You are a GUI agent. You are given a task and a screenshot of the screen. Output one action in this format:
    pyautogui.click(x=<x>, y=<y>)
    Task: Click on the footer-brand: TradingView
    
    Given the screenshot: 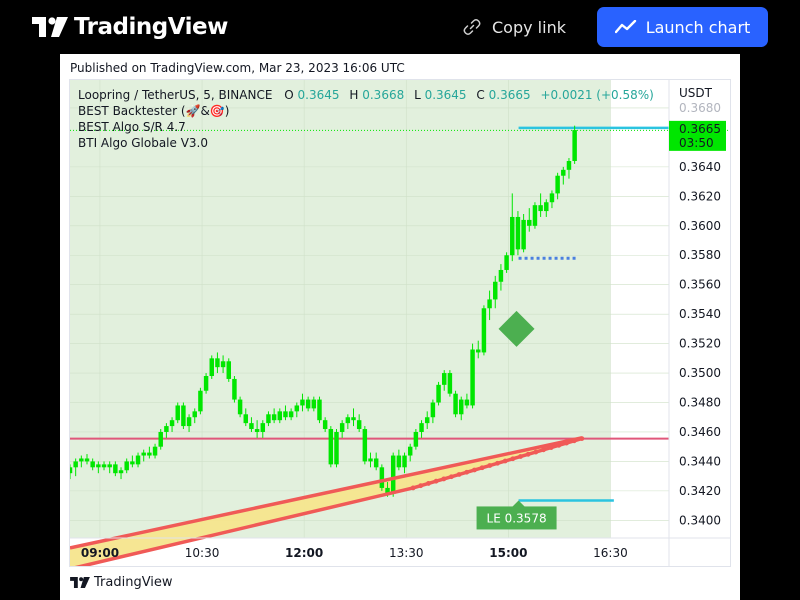 What is the action you would take?
    pyautogui.click(x=121, y=582)
    